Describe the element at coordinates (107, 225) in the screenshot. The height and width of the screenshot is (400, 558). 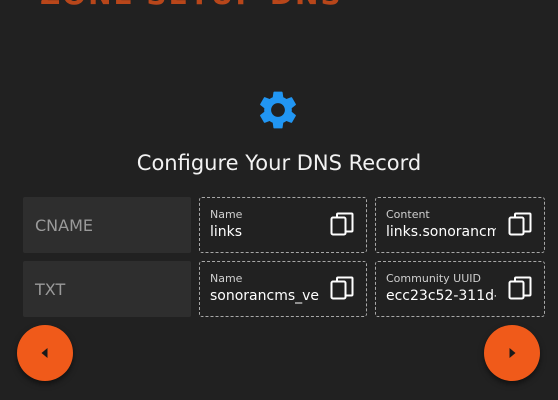
I see `record-type-cname: CNAME` at that location.